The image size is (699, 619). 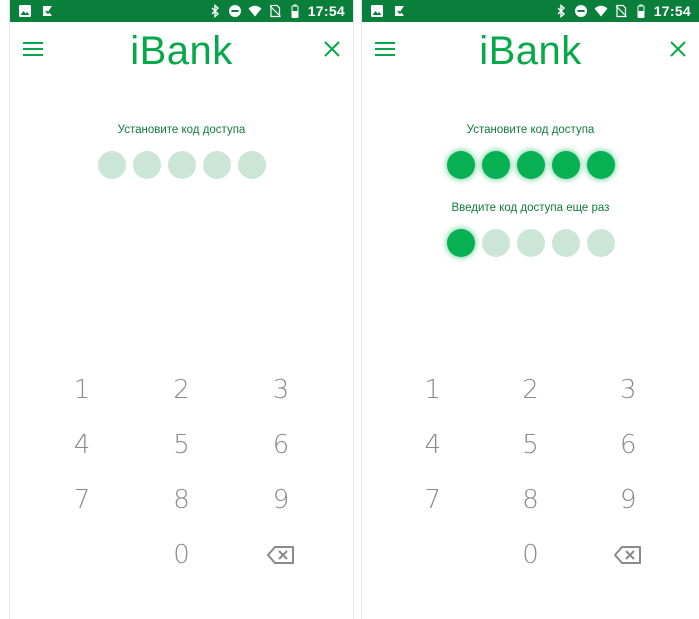 I want to click on confirm-pin-dots, so click(x=530, y=243).